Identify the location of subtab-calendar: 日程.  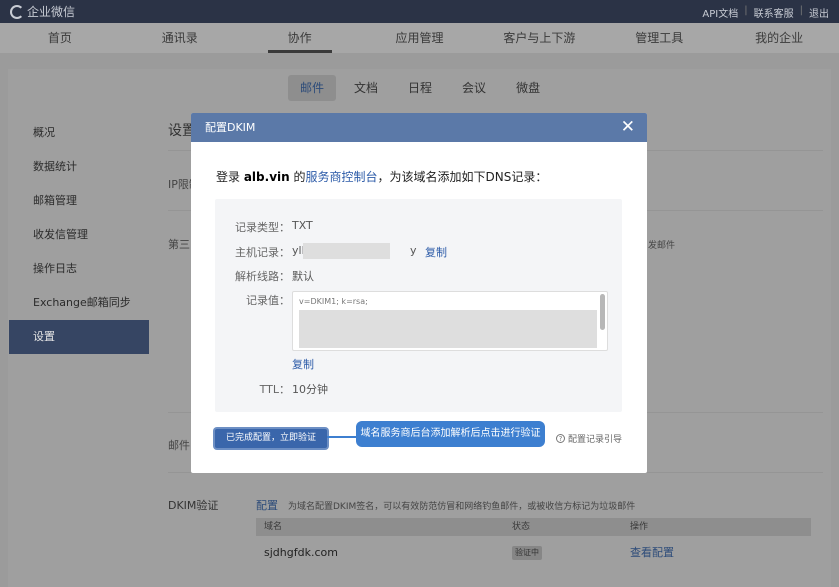
(420, 88).